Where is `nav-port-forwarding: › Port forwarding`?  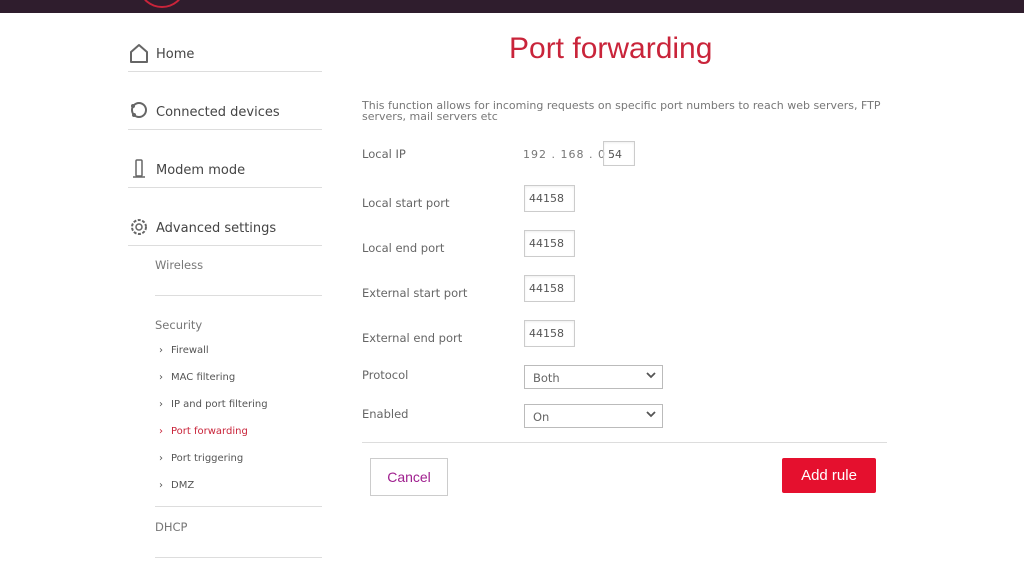
nav-port-forwarding: › Port forwarding is located at coordinates (203, 431).